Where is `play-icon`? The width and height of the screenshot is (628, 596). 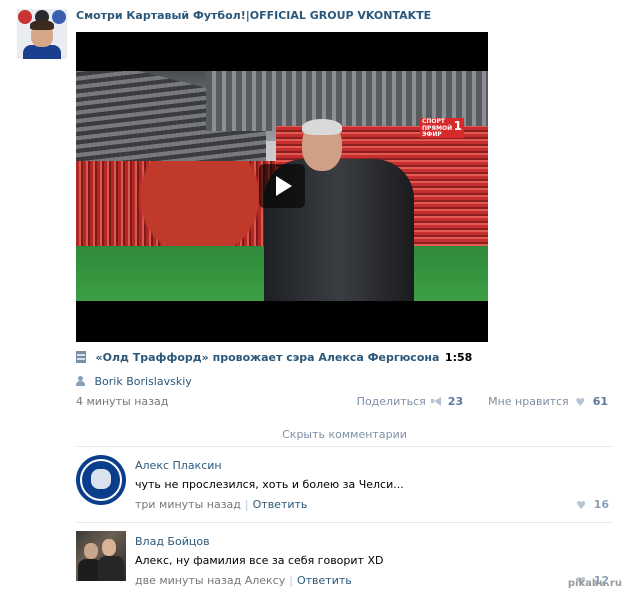
play-icon is located at coordinates (284, 186).